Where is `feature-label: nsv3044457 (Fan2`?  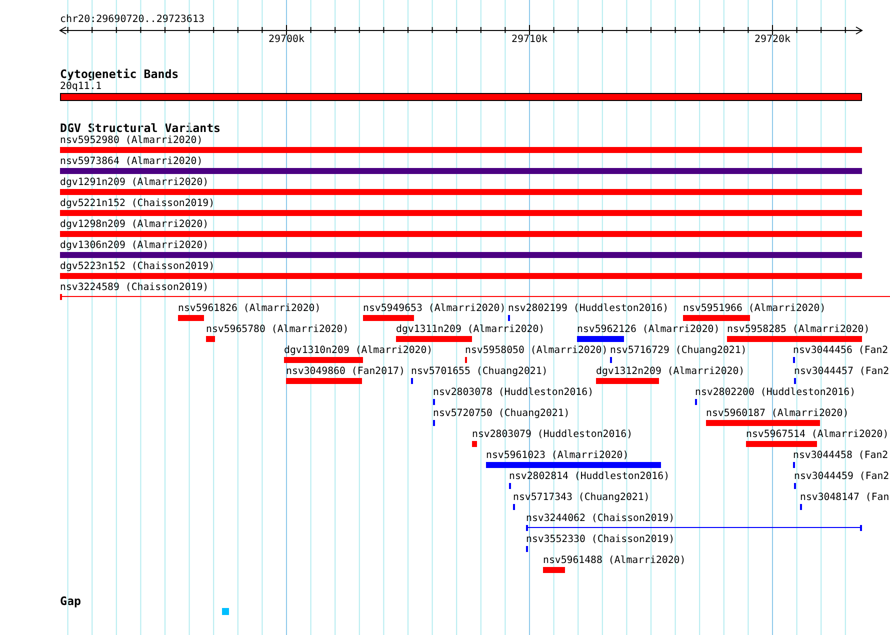 feature-label: nsv3044457 (Fan2 is located at coordinates (842, 371).